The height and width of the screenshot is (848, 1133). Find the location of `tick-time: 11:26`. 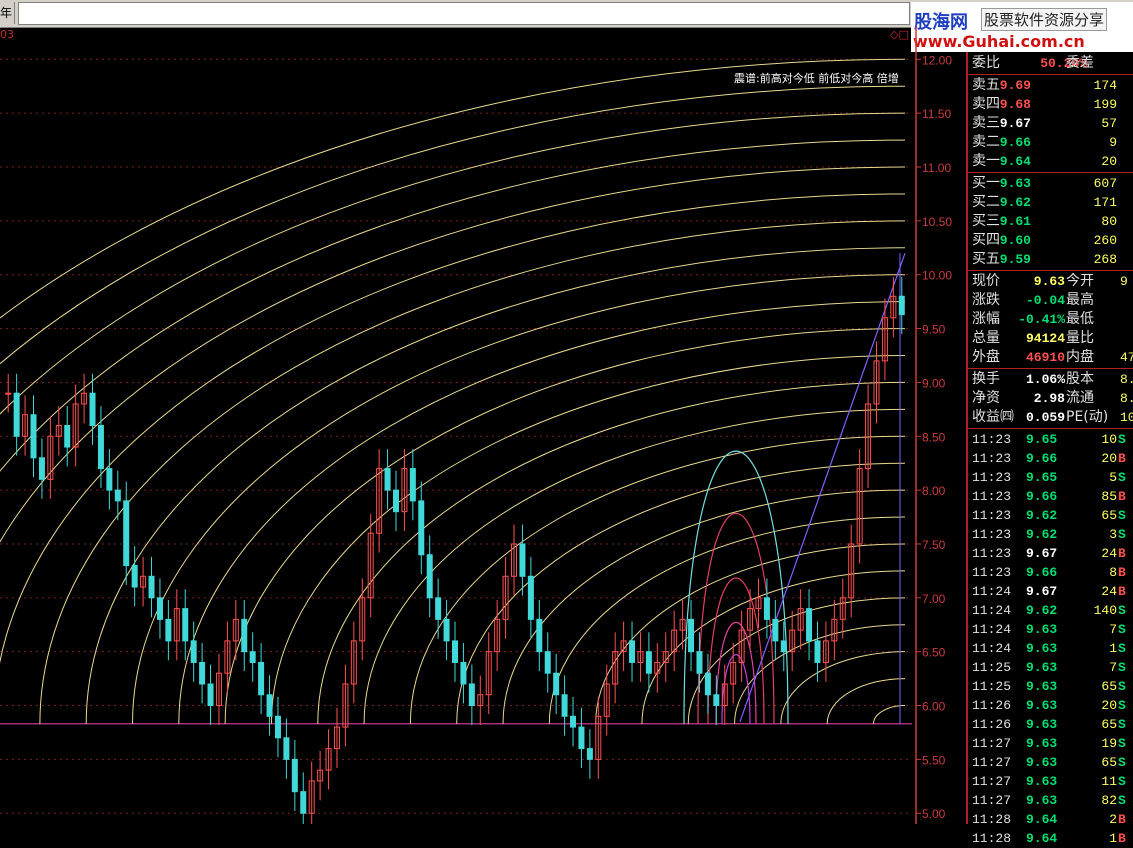

tick-time: 11:26 is located at coordinates (992, 724).